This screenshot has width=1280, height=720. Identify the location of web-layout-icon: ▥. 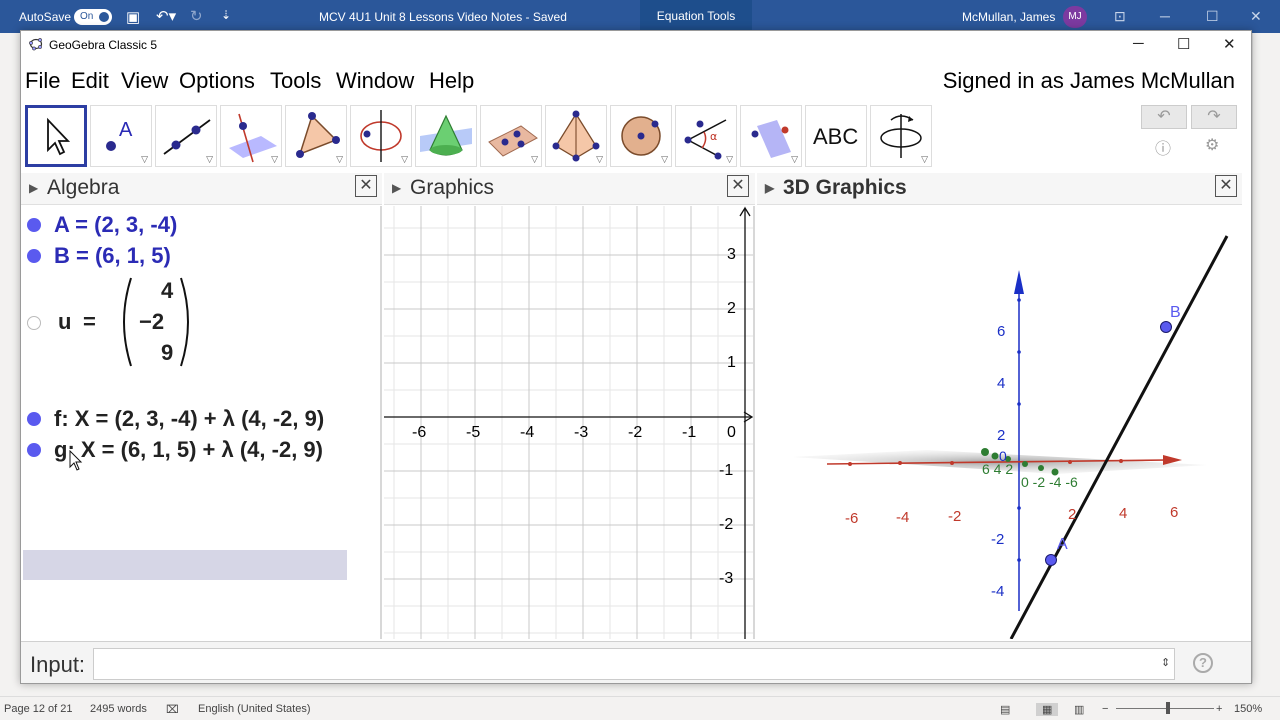
(1079, 709).